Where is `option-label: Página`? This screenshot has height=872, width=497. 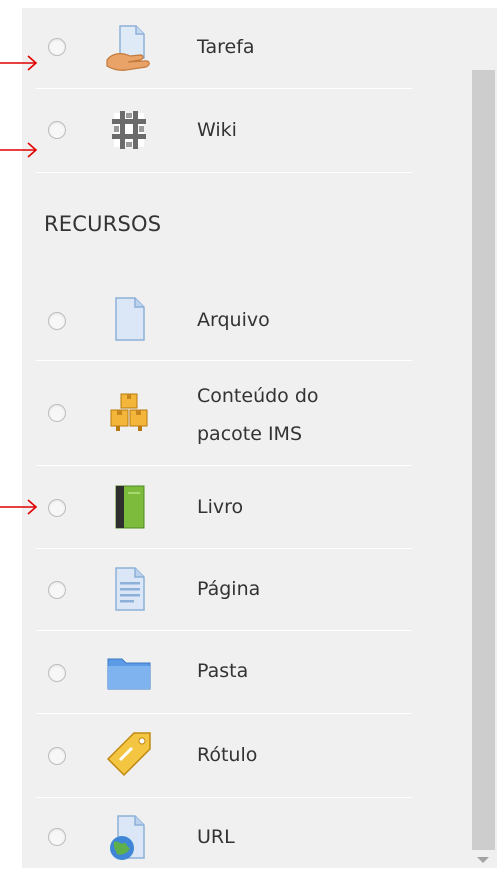
option-label: Página is located at coordinates (229, 589).